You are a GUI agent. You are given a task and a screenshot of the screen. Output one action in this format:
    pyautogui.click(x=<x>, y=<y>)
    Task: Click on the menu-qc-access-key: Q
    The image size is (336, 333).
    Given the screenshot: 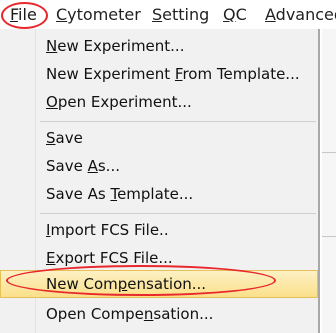 What is the action you would take?
    pyautogui.click(x=229, y=14)
    